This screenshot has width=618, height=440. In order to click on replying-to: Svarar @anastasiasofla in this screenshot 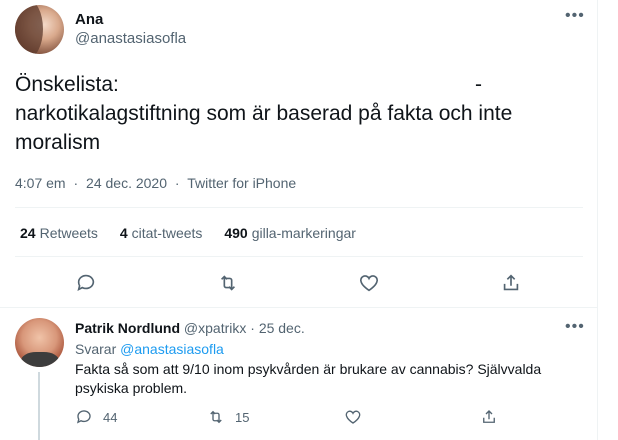, I will do `click(149, 349)`.